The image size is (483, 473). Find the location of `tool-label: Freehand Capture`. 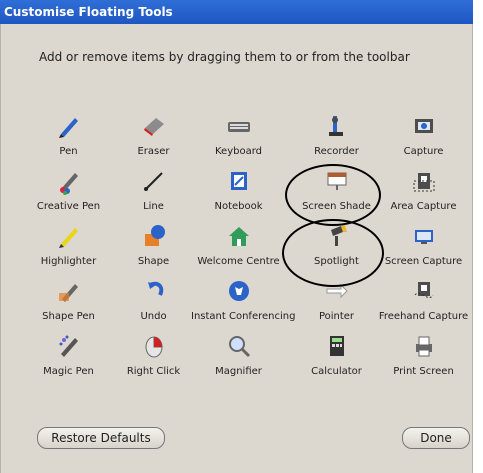

tool-label: Freehand Capture is located at coordinates (423, 316).